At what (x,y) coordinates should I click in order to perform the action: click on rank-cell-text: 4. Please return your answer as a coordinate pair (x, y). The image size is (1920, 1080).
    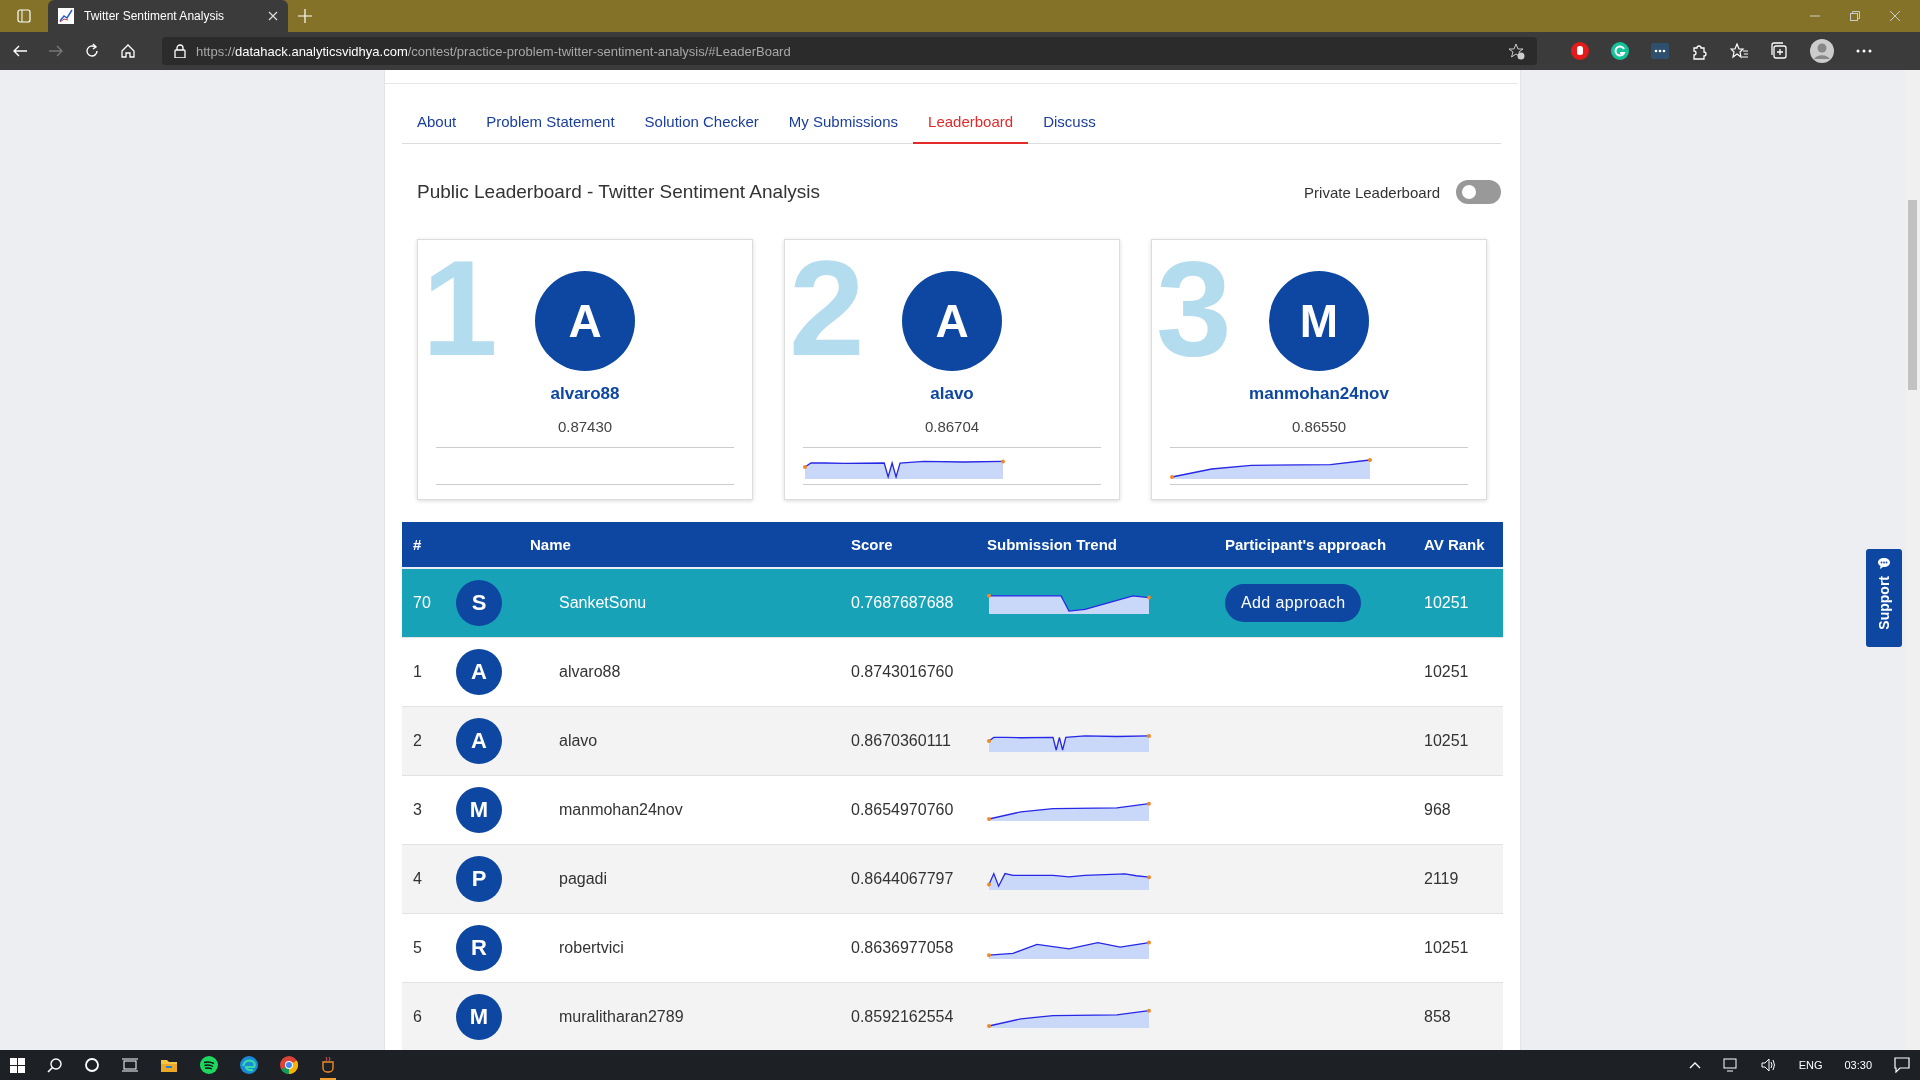
    Looking at the image, I should click on (417, 879).